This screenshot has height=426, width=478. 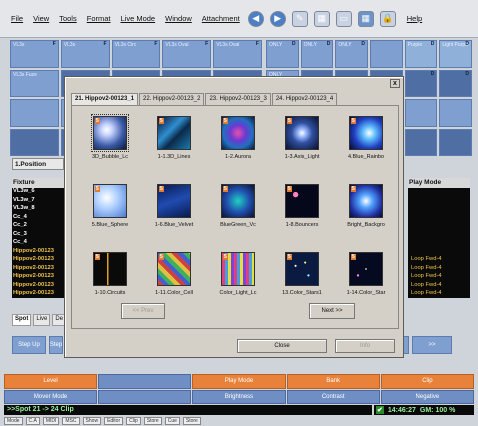 I want to click on menu-attachment: Attachment, so click(x=221, y=18).